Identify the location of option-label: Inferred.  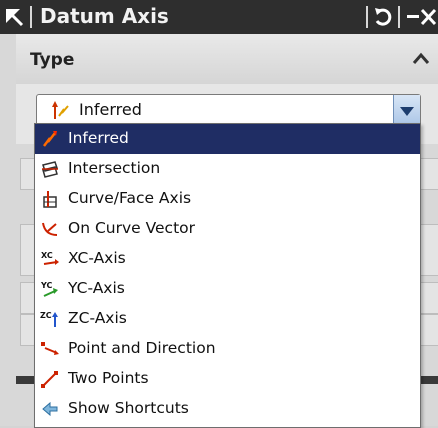
(98, 138).